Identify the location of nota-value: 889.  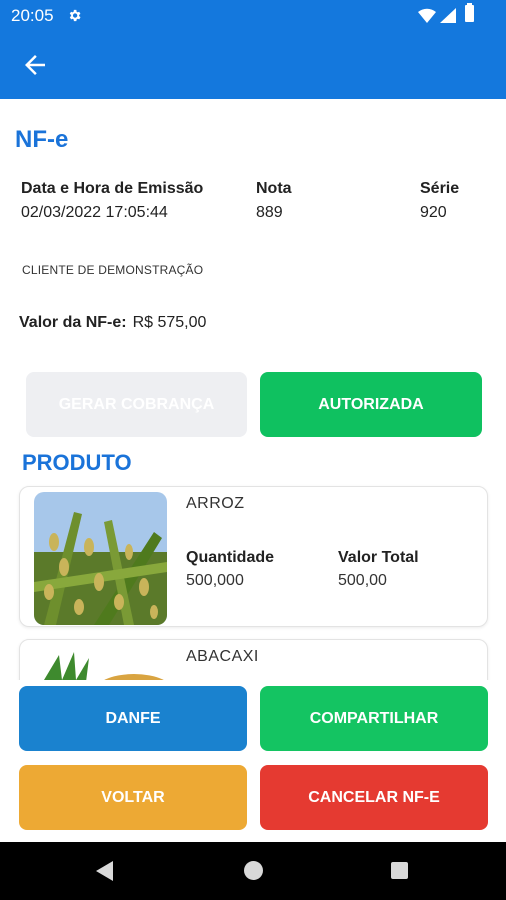
(269, 212).